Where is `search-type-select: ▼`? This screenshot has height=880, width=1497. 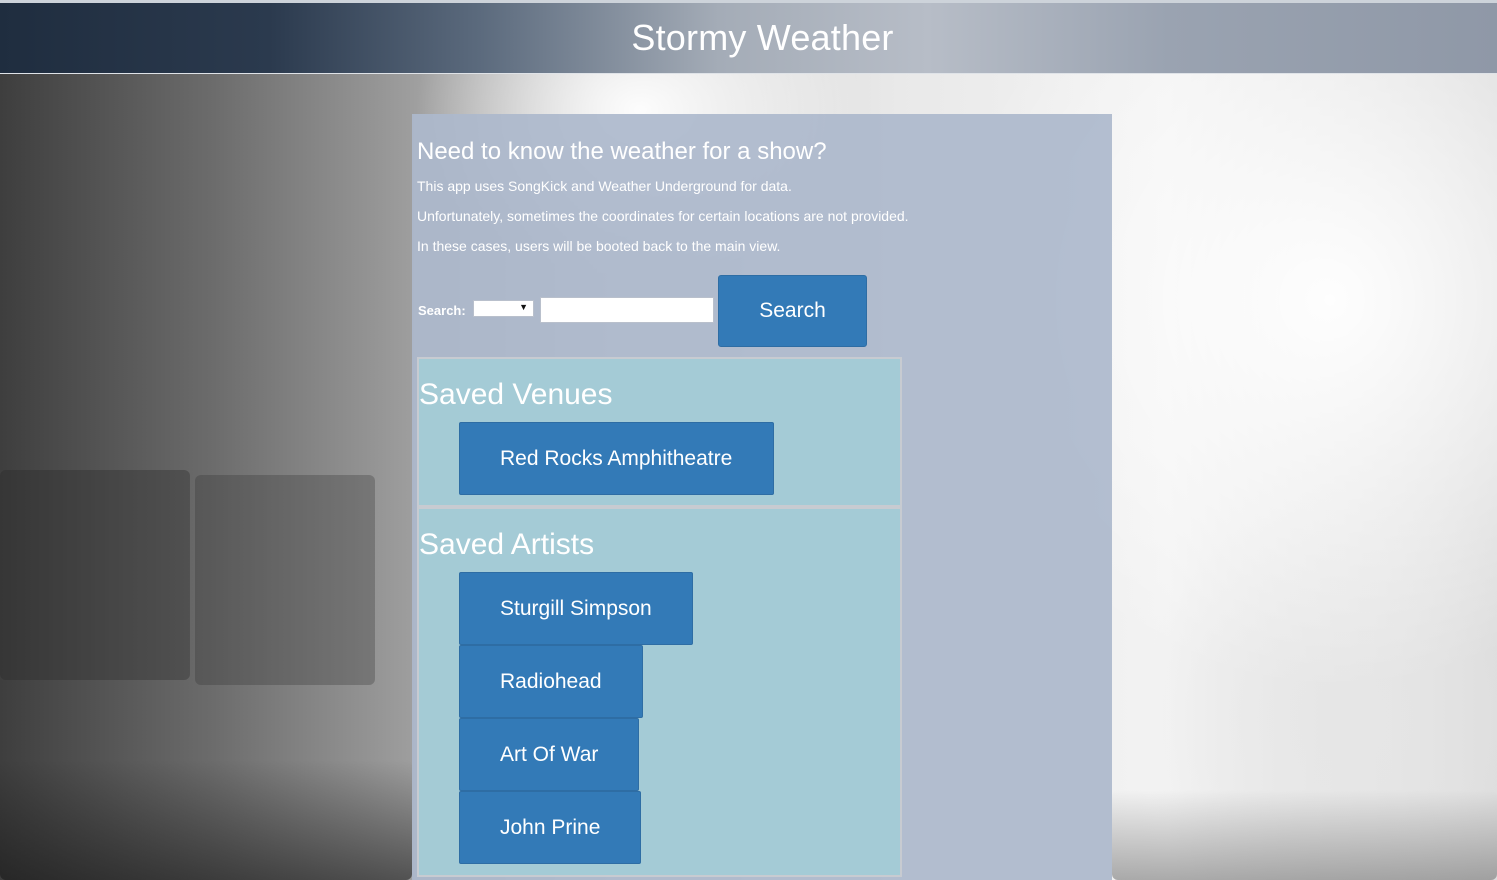 search-type-select: ▼ is located at coordinates (503, 308).